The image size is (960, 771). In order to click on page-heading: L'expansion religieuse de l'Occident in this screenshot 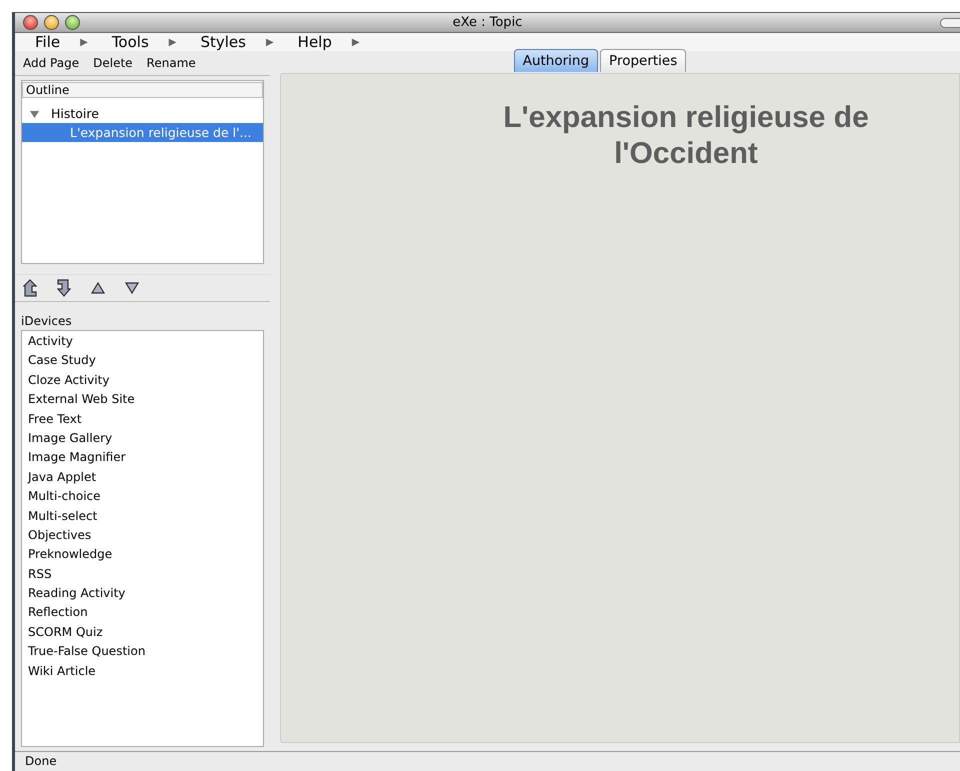, I will do `click(686, 136)`.